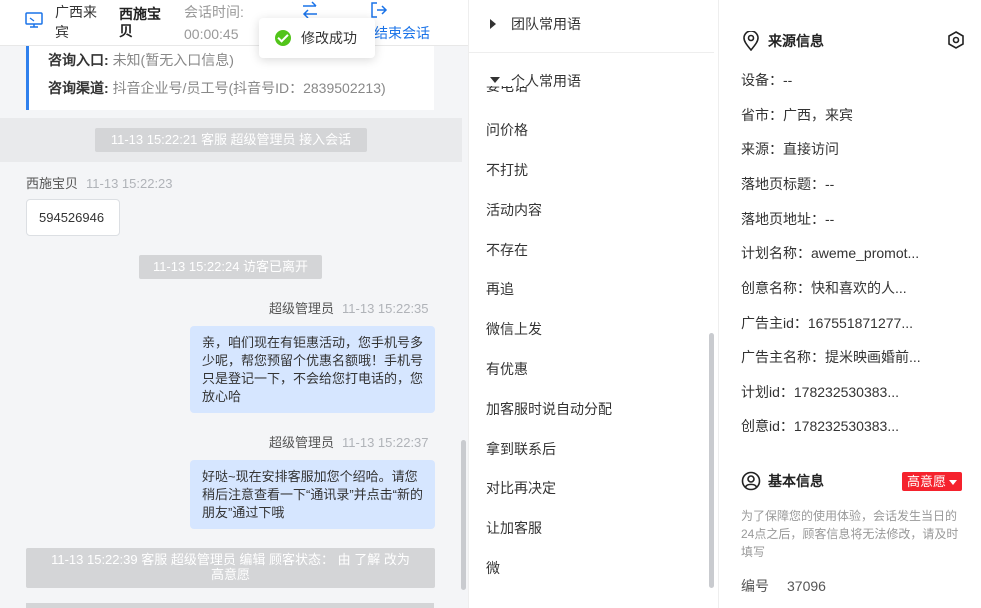 The image size is (981, 608). I want to click on source-info-title: 来源信息, so click(796, 41).